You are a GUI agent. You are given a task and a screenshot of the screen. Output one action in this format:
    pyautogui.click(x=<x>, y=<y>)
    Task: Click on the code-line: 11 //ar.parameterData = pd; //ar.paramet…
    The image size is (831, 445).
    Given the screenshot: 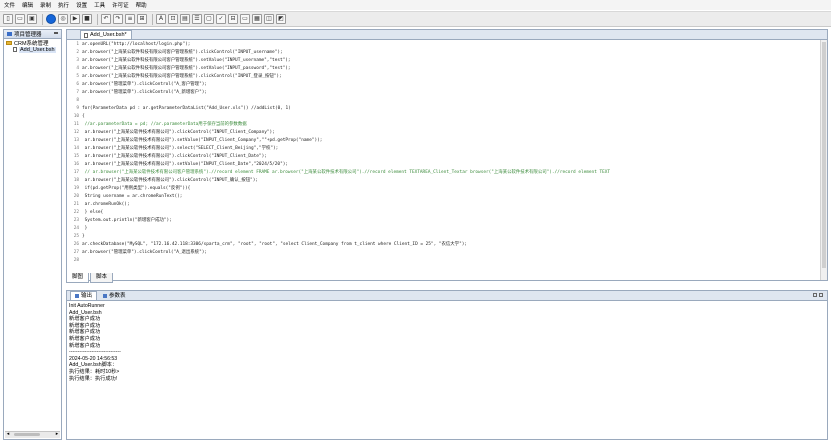 What is the action you would take?
    pyautogui.click(x=443, y=125)
    